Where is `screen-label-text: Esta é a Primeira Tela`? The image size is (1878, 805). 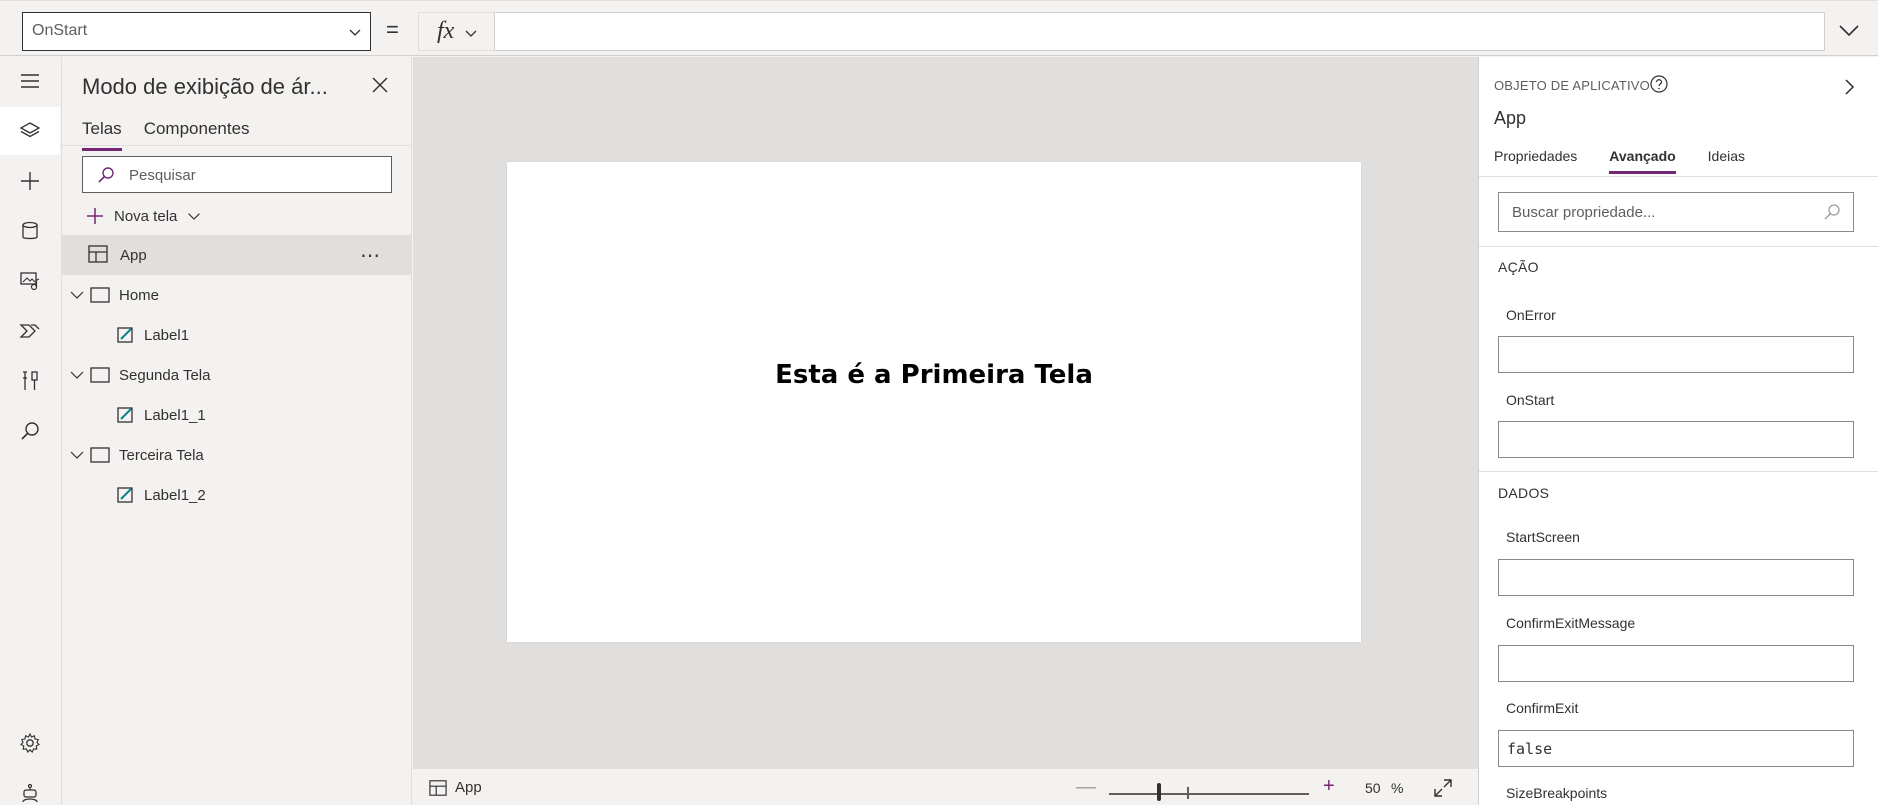 screen-label-text: Esta é a Primeira Tela is located at coordinates (934, 375).